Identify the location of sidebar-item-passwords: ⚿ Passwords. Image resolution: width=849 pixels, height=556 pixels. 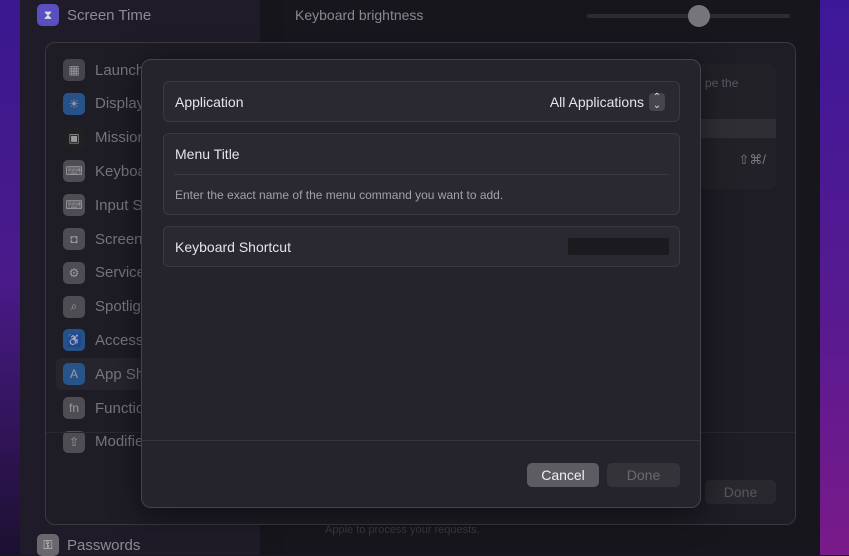
(88, 545).